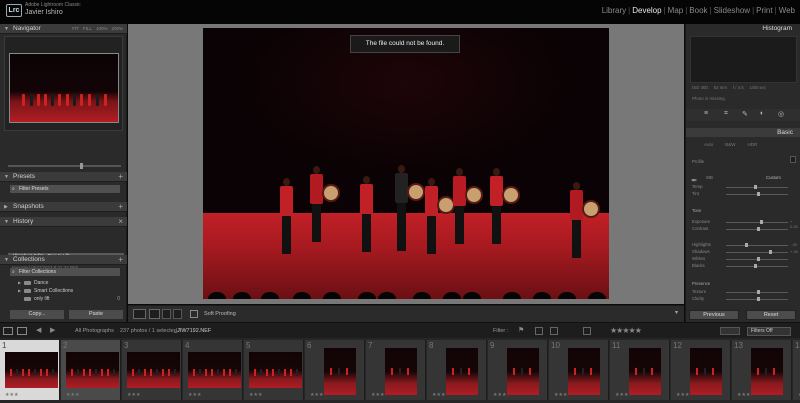 This screenshot has height=403, width=800. I want to click on filmstrip-cell-3: 3 ★★★, so click(152, 370).